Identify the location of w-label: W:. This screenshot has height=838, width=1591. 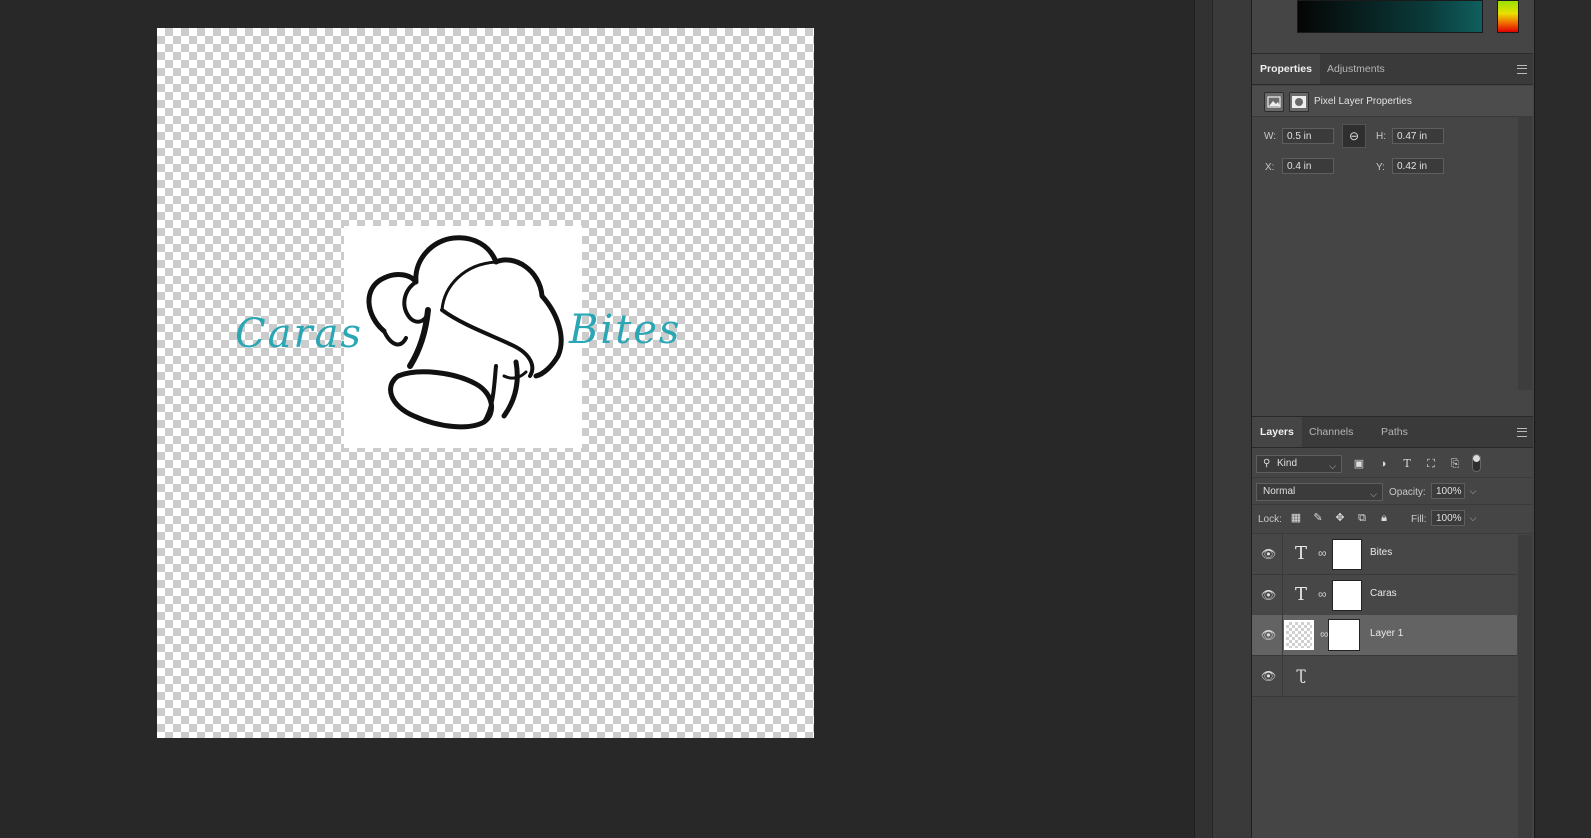
(1270, 136).